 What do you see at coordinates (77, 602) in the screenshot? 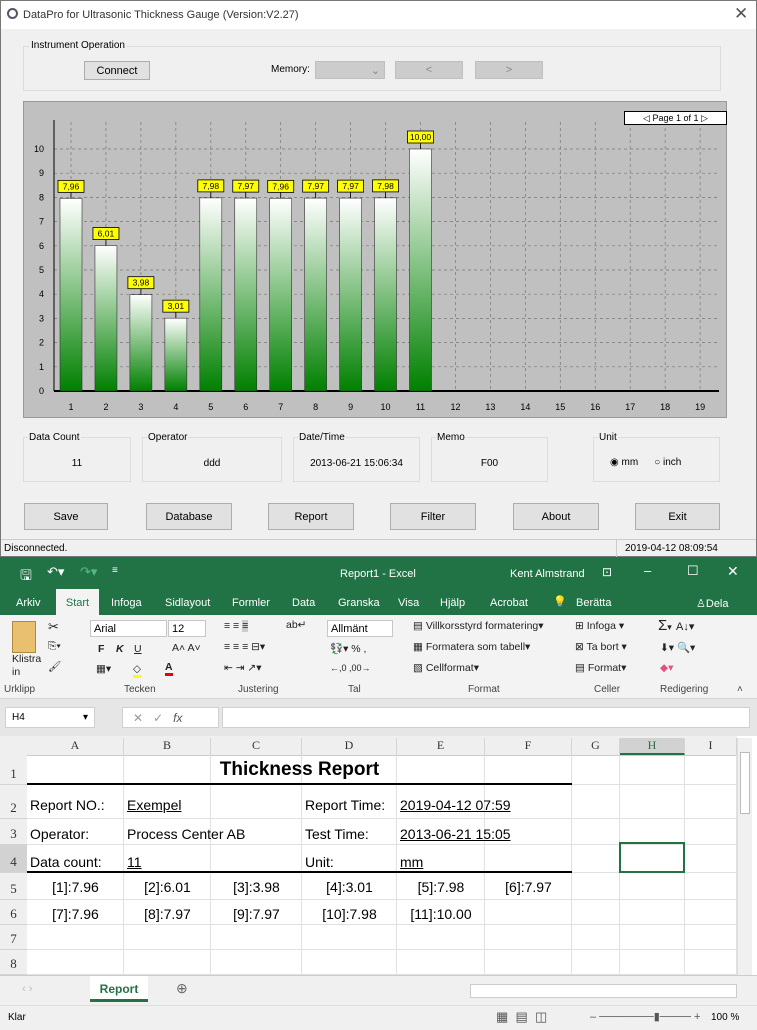
I see `tab-start: Start` at bounding box center [77, 602].